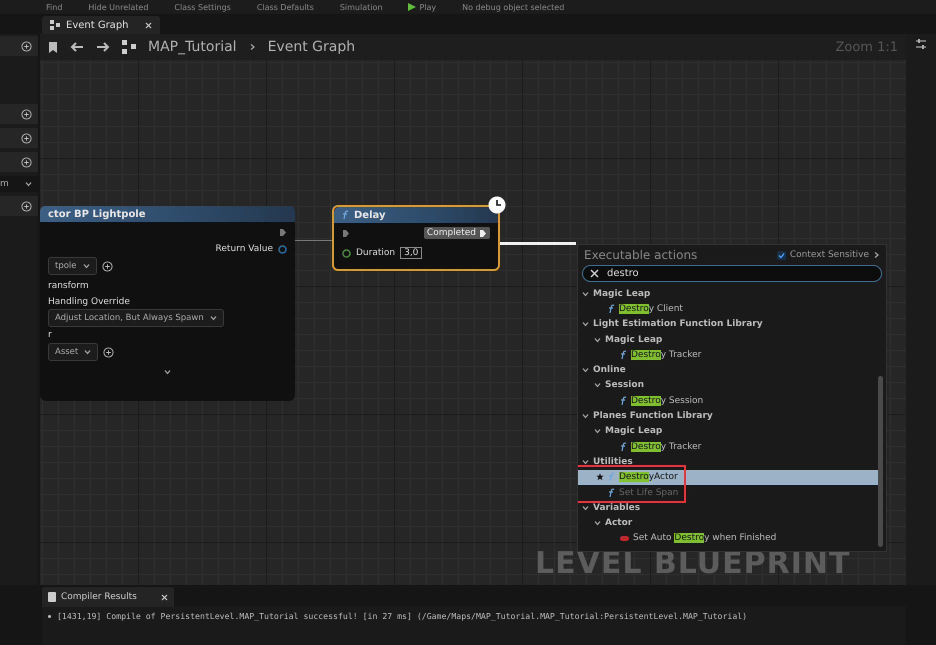  Describe the element at coordinates (50, 335) in the screenshot. I see `pin-label: r` at that location.